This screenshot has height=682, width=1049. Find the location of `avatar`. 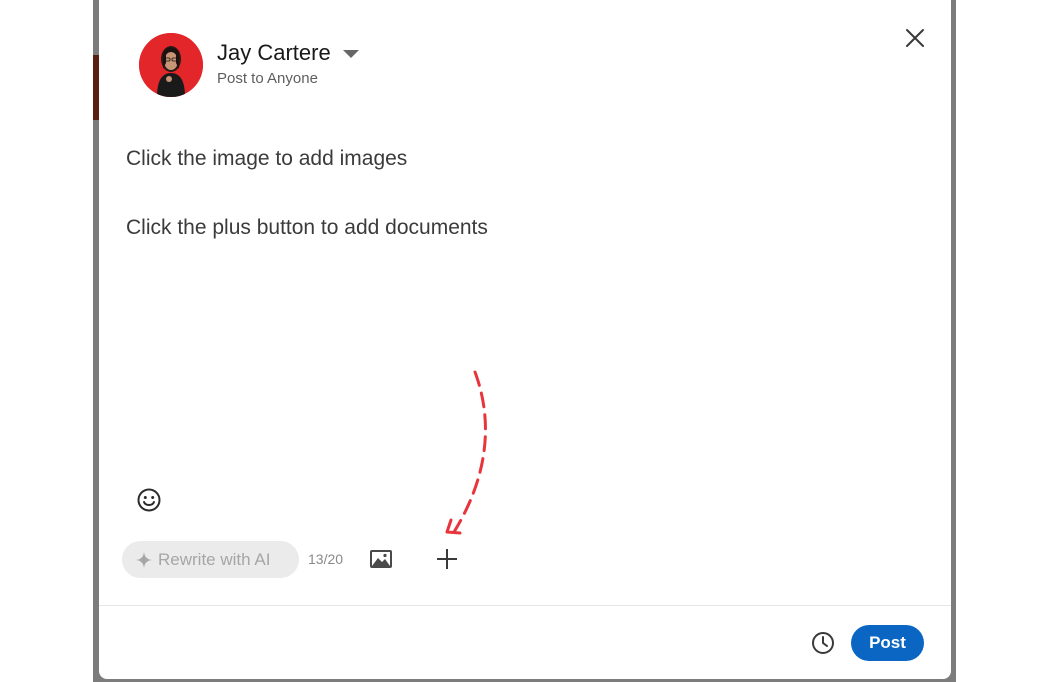

avatar is located at coordinates (171, 65).